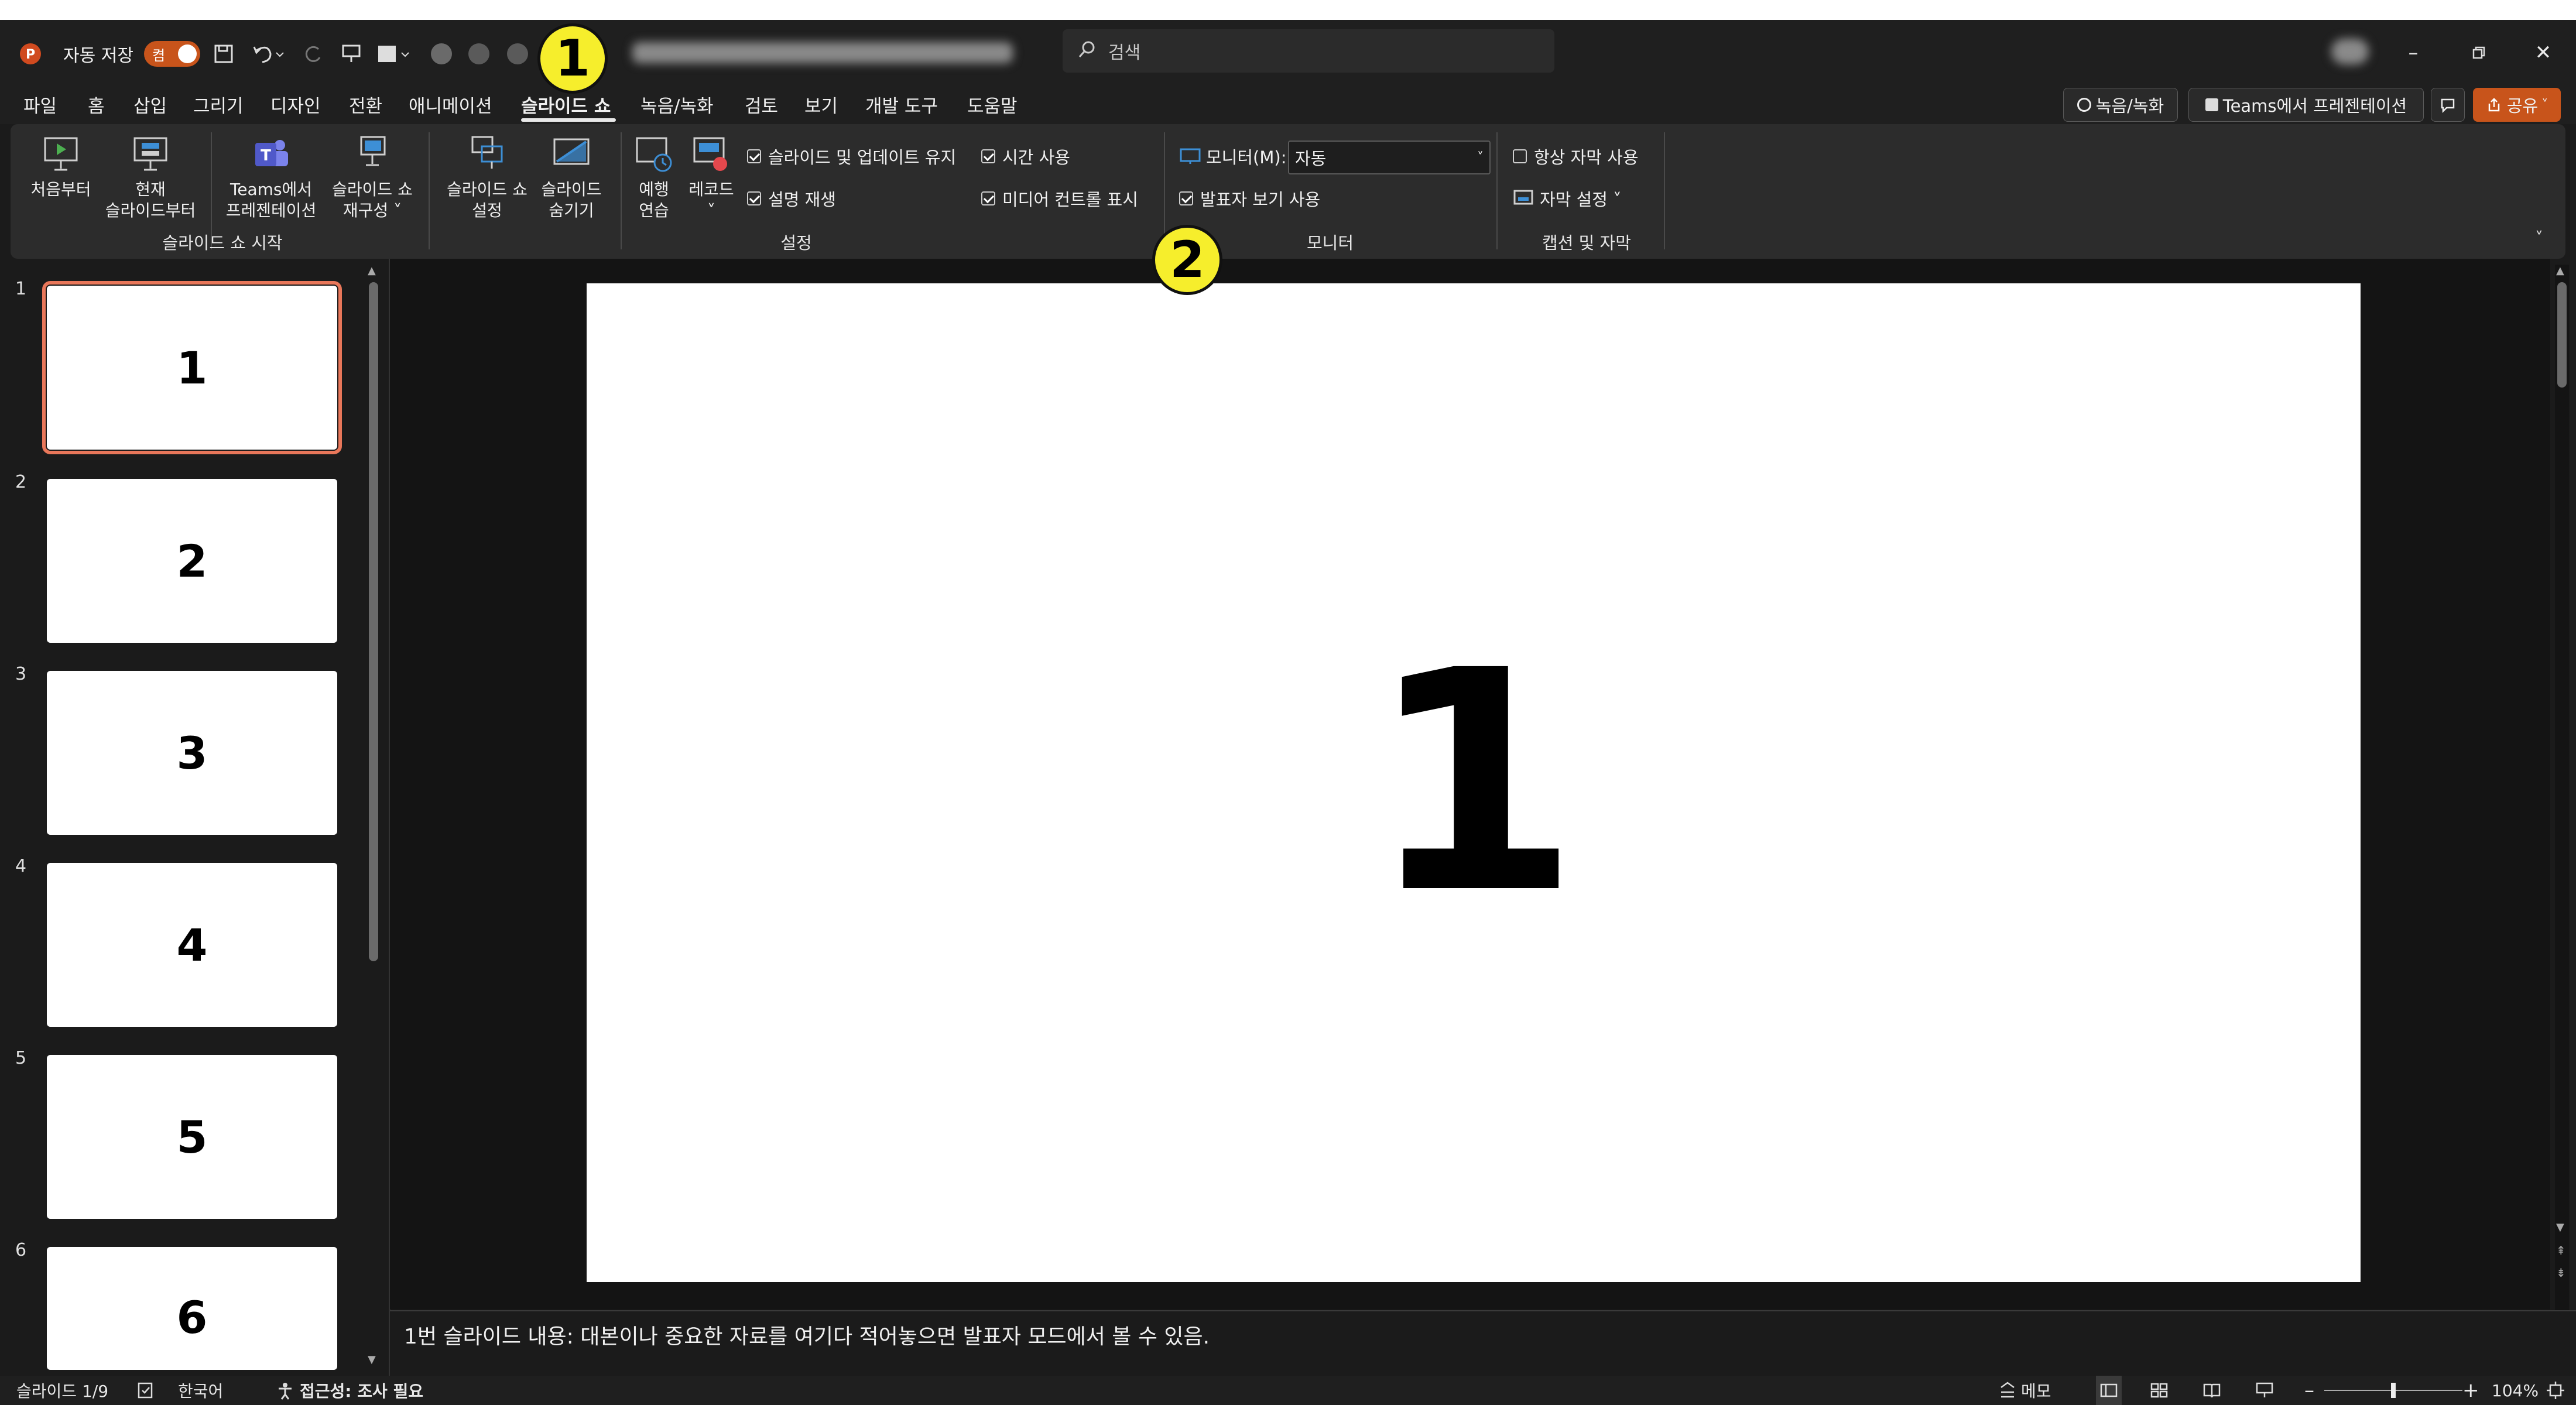 The height and width of the screenshot is (1405, 2576). I want to click on teams-present-button: Teams에서 프레젠테이션, so click(2306, 105).